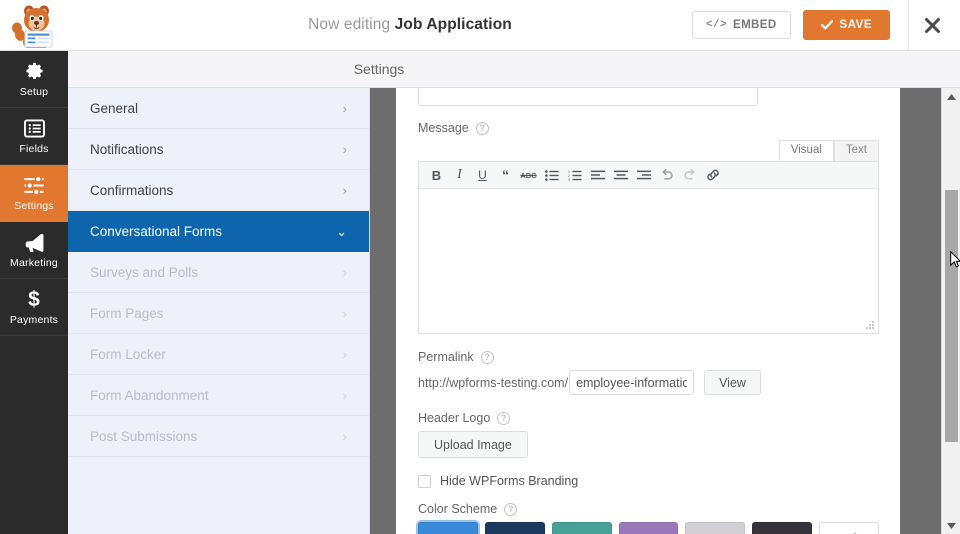  What do you see at coordinates (755, 25) in the screenshot?
I see `embed-button-label: EMBED` at bounding box center [755, 25].